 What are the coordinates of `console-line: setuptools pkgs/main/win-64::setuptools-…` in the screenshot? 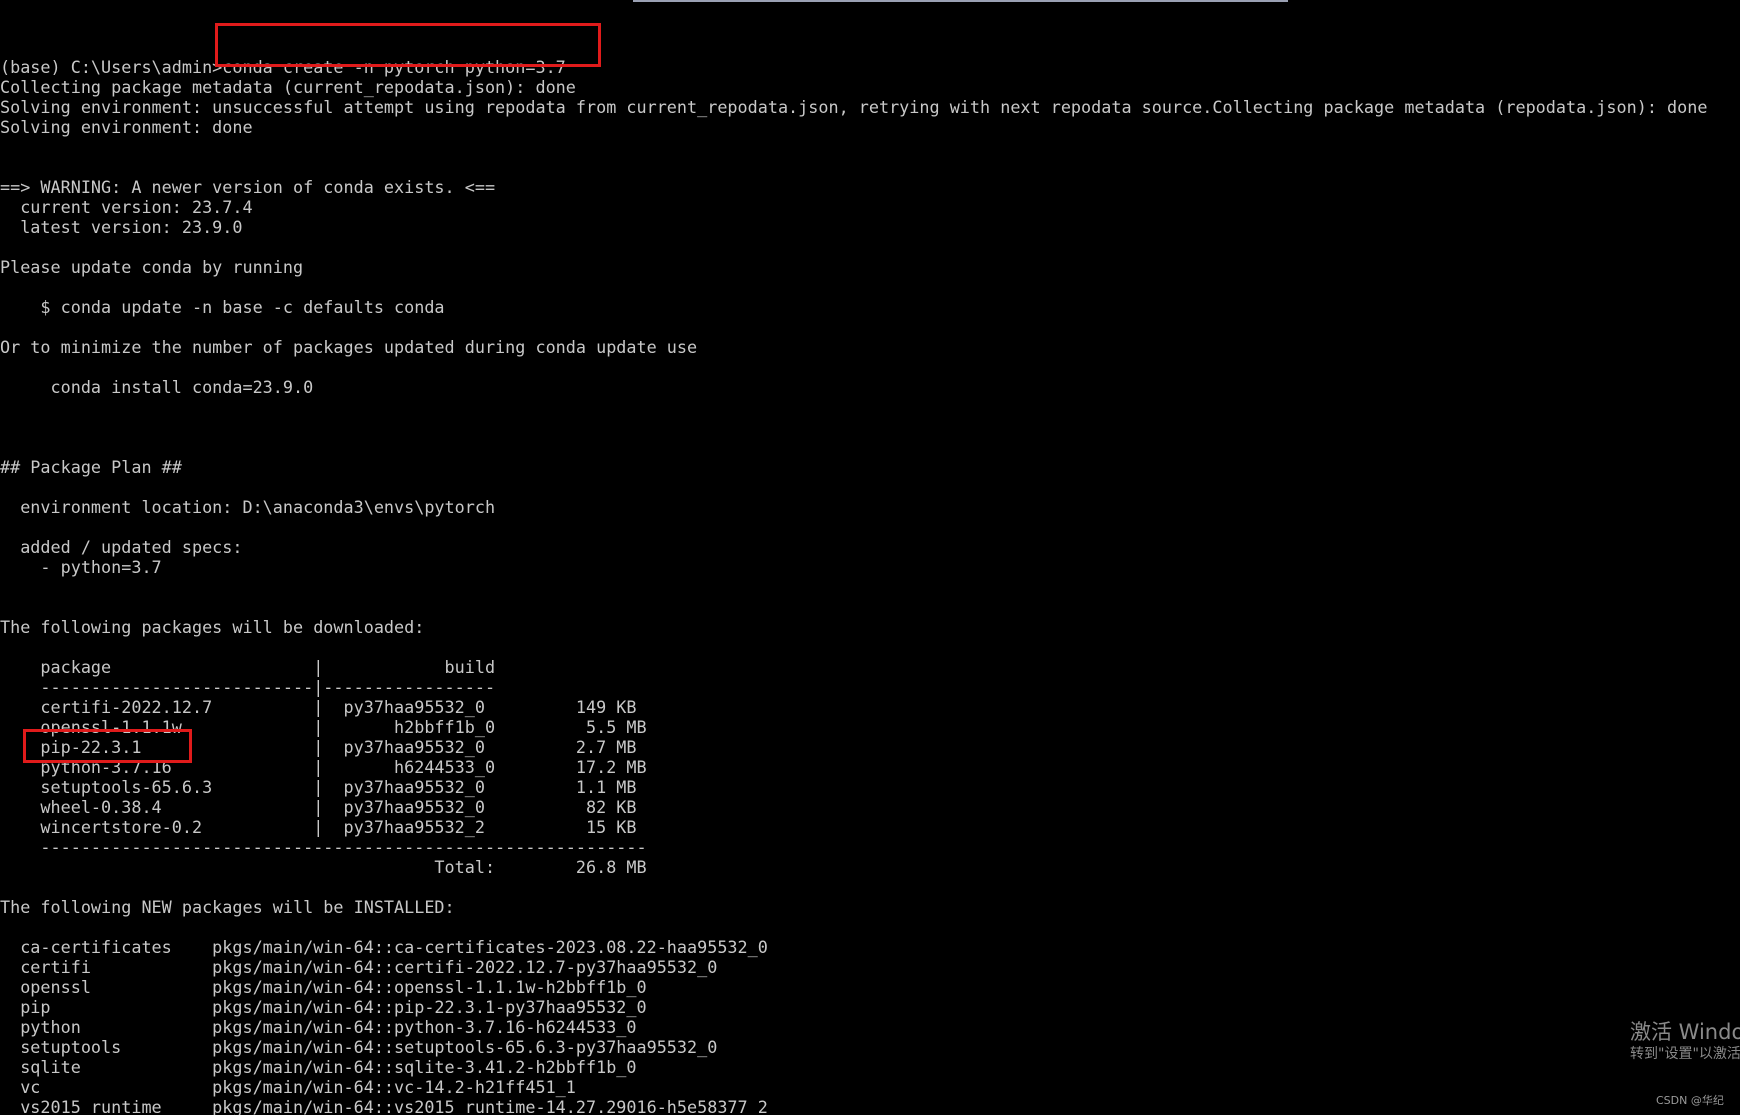 It's located at (359, 1047).